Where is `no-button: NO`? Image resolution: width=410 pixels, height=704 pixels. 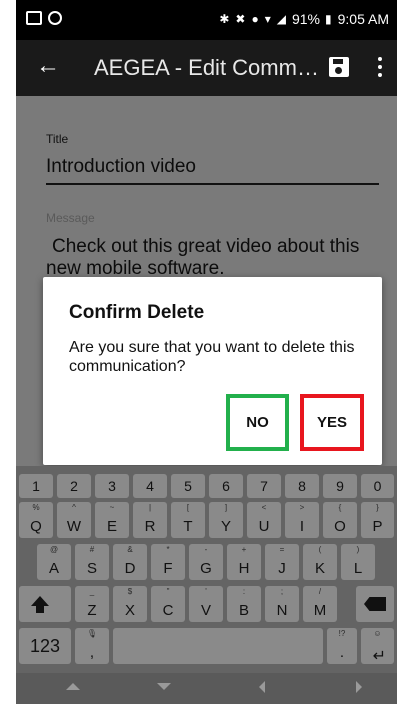 no-button: NO is located at coordinates (257, 422).